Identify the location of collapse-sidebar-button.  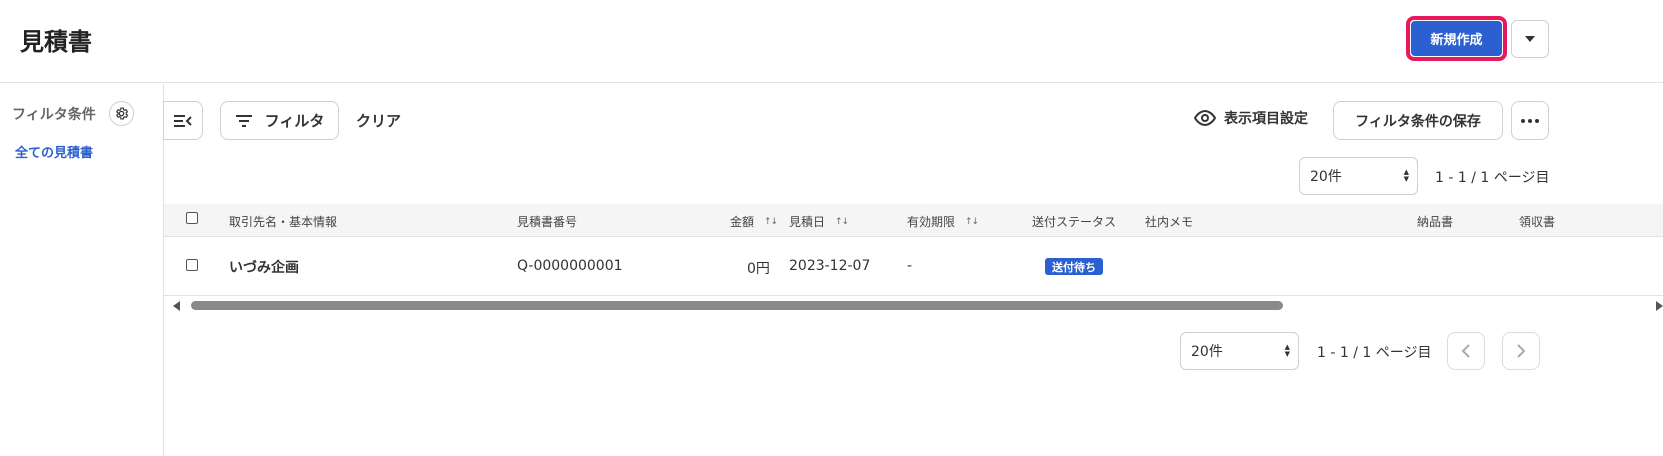
(183, 120).